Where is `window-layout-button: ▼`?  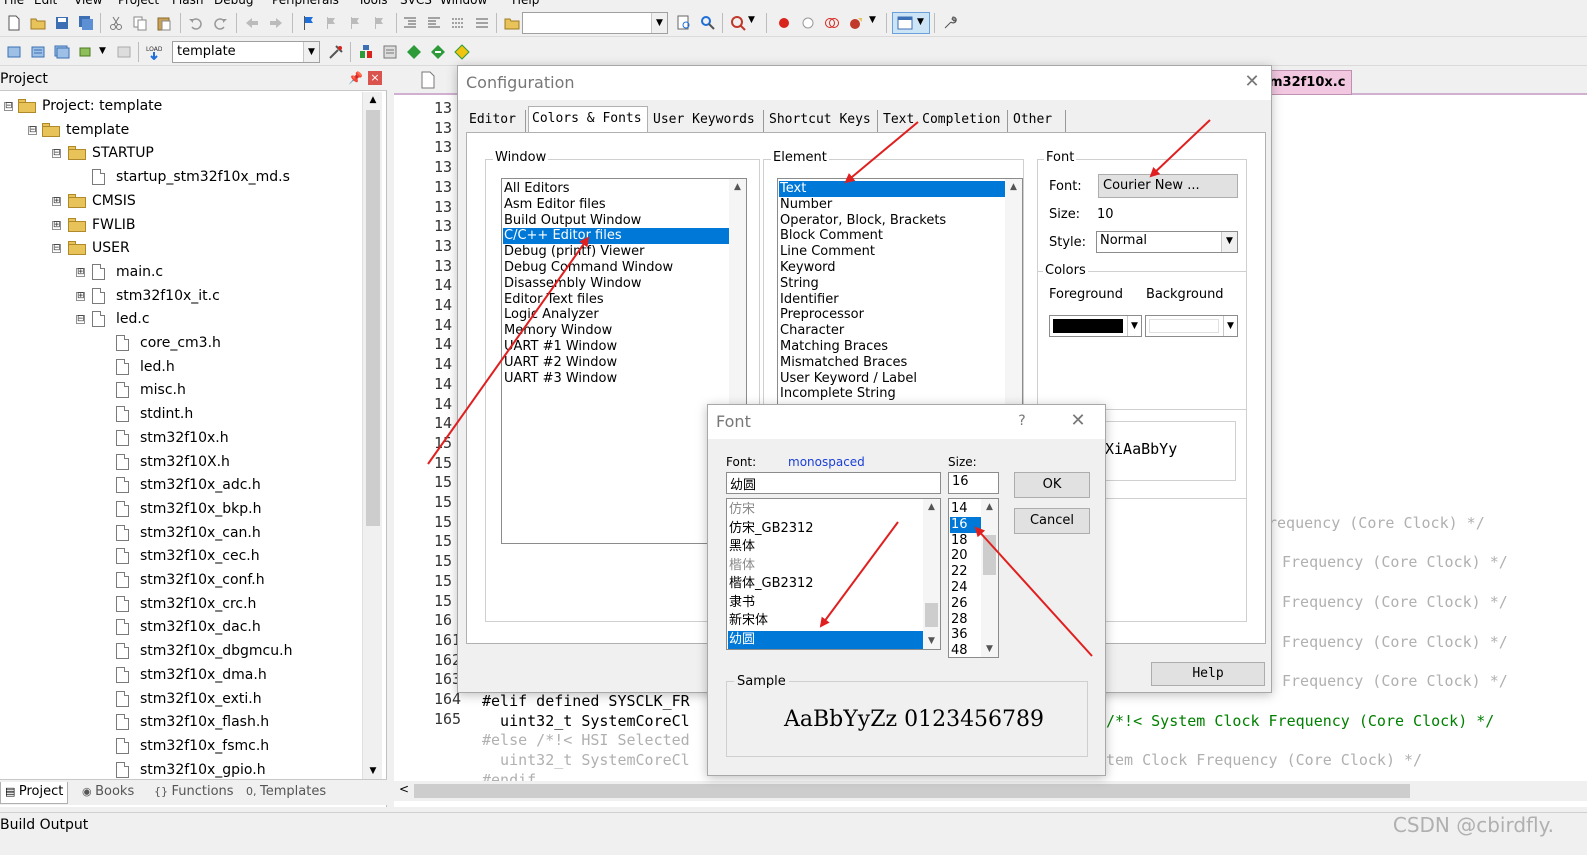
window-layout-button: ▼ is located at coordinates (911, 23).